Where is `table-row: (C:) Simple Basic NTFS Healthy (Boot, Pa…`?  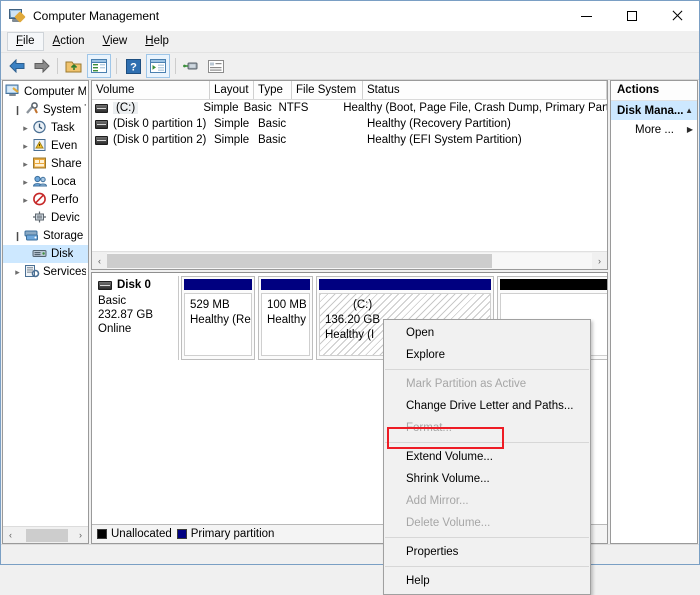 table-row: (C:) Simple Basic NTFS Healthy (Boot, Pa… is located at coordinates (349, 108).